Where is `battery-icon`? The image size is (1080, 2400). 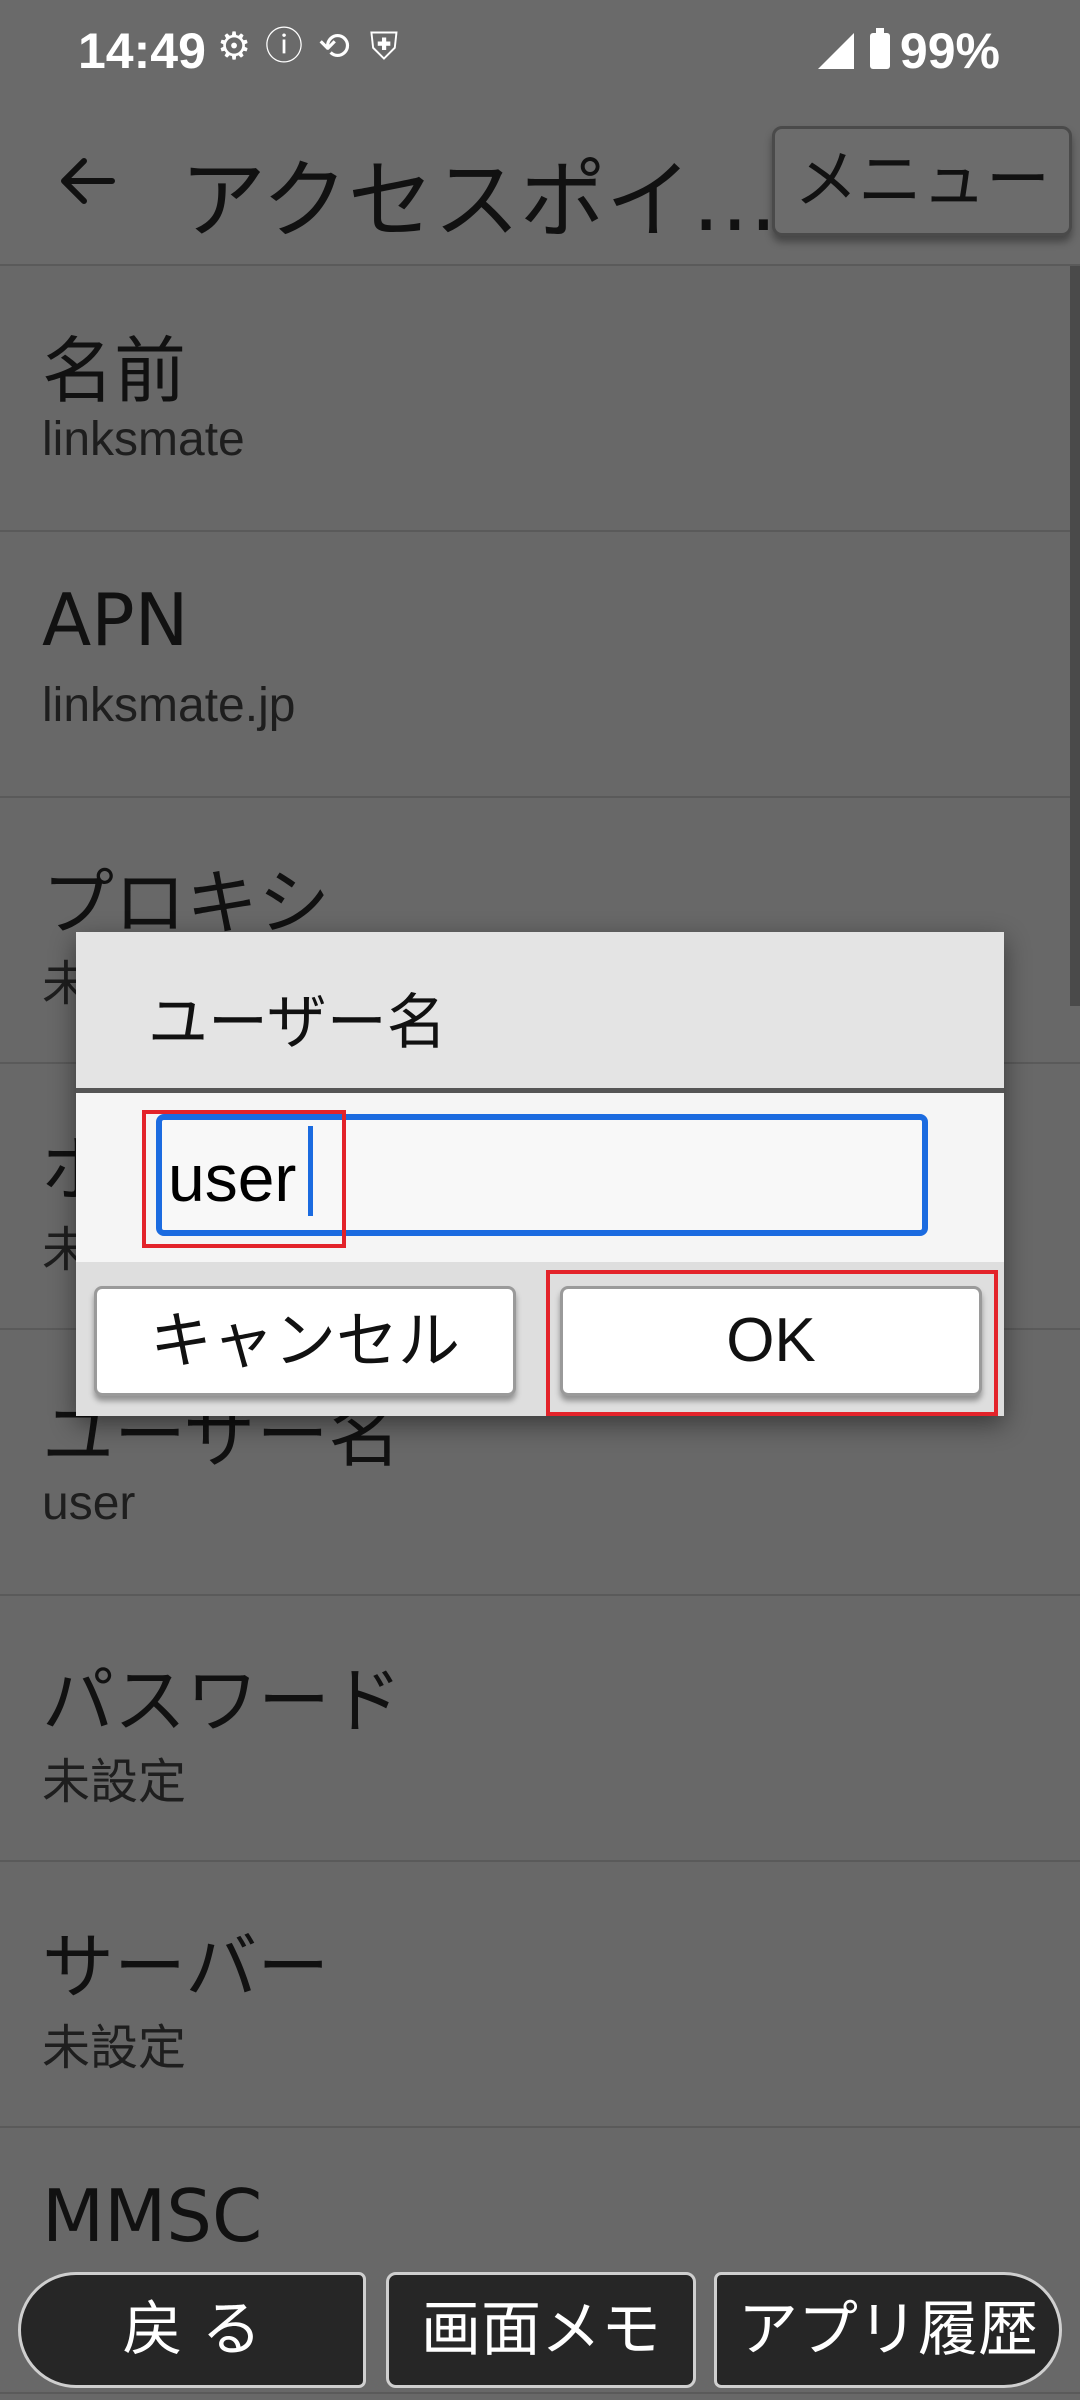 battery-icon is located at coordinates (879, 48).